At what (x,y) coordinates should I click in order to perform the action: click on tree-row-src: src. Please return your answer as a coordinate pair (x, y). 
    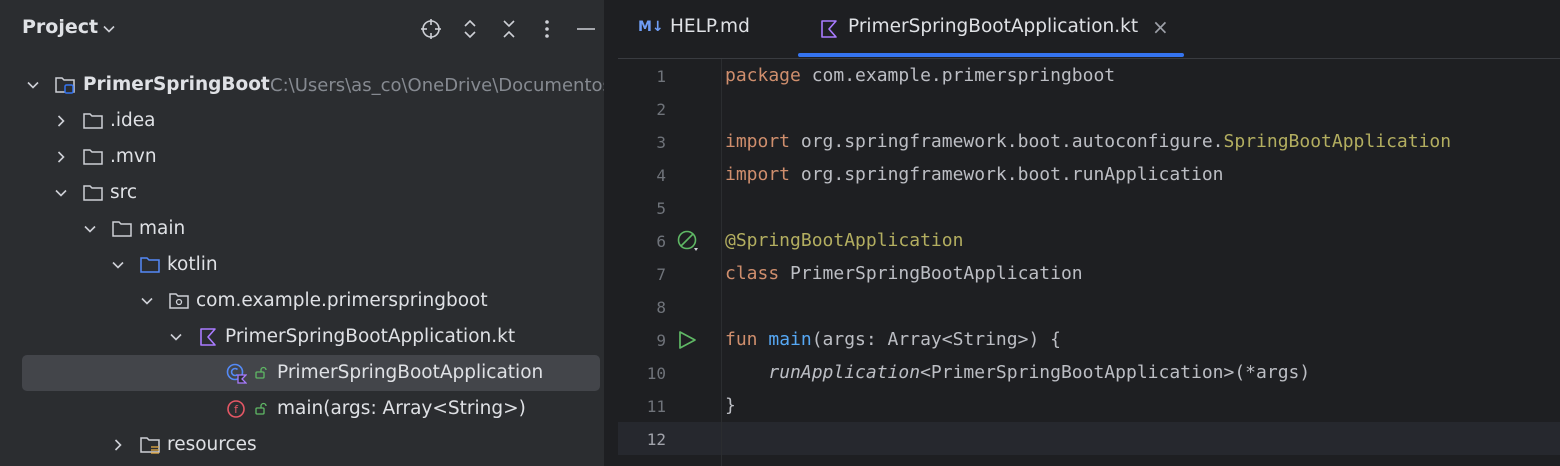
    Looking at the image, I should click on (302, 193).